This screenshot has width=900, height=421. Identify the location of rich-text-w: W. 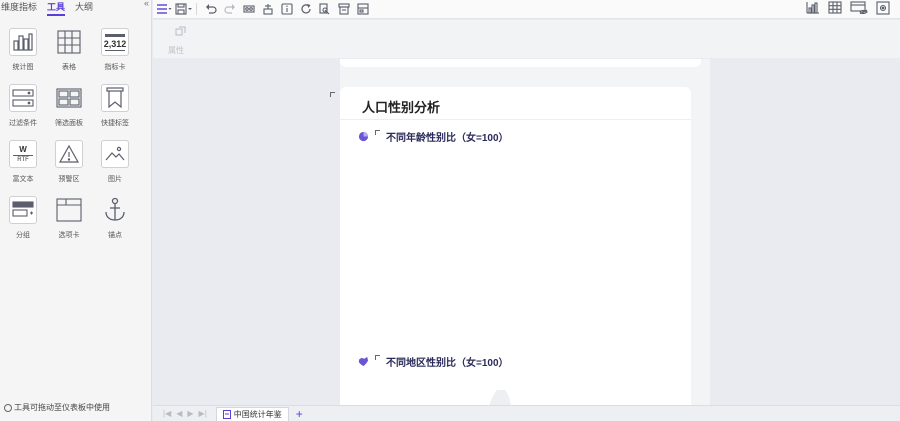
(23, 149).